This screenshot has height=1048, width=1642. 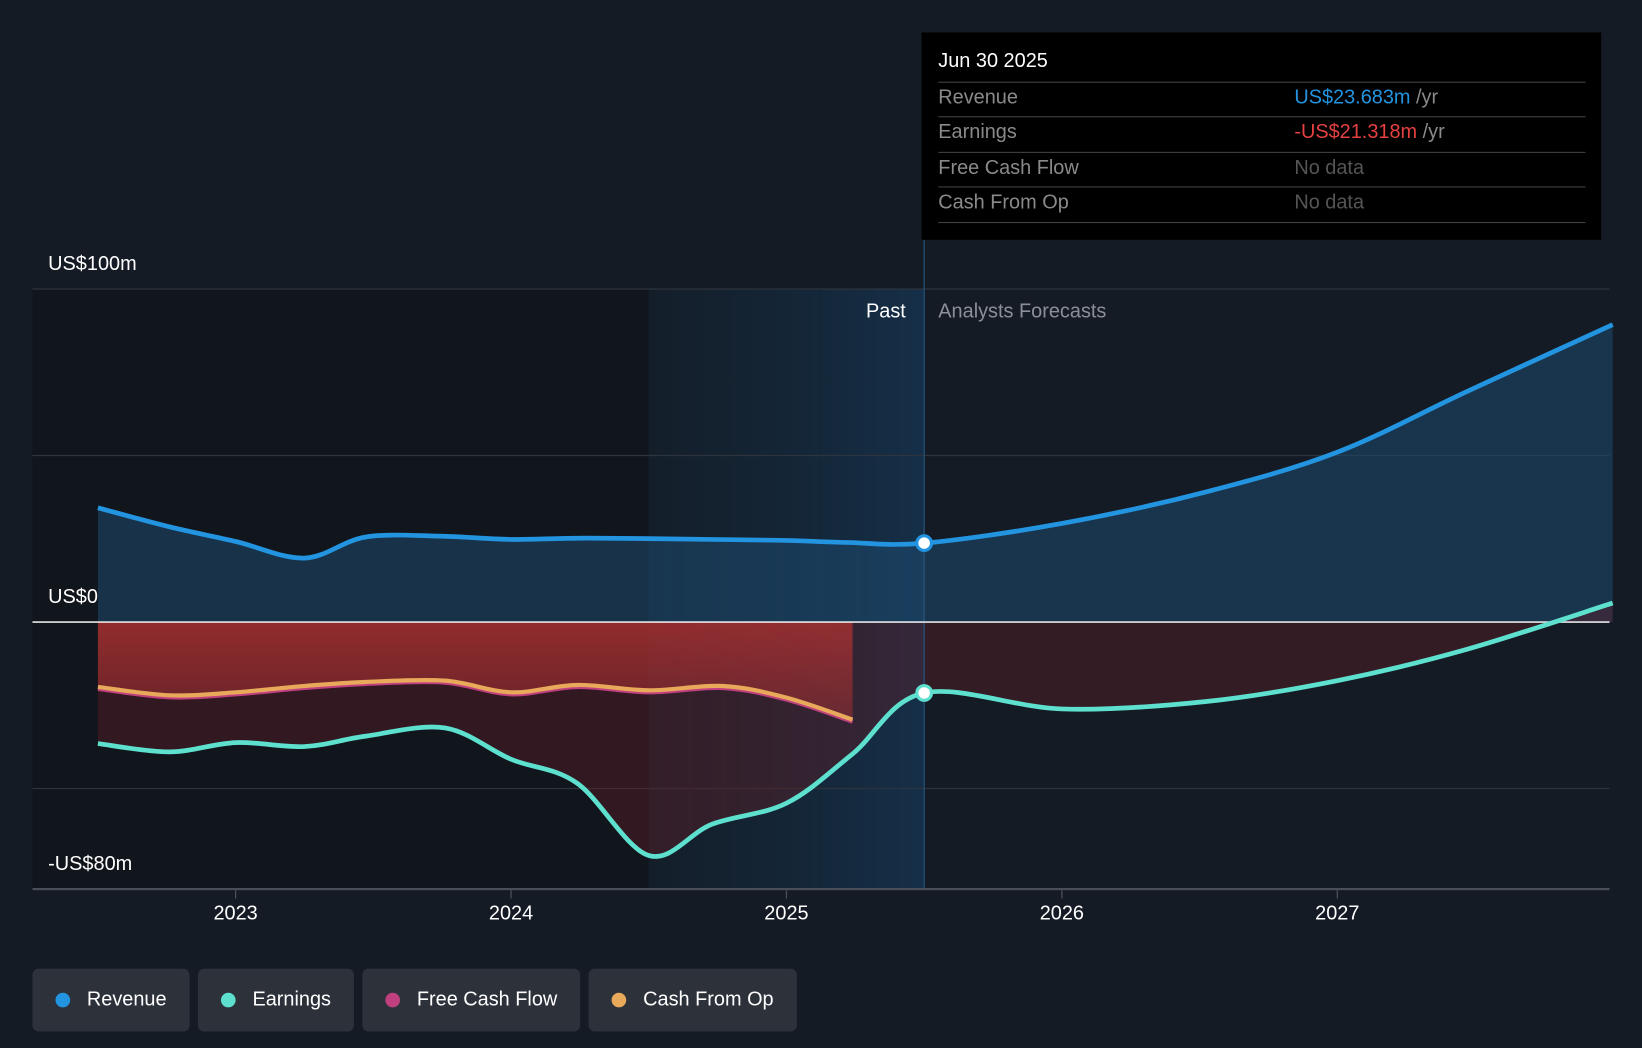 I want to click on x-tick-label: 2024, so click(x=511, y=913).